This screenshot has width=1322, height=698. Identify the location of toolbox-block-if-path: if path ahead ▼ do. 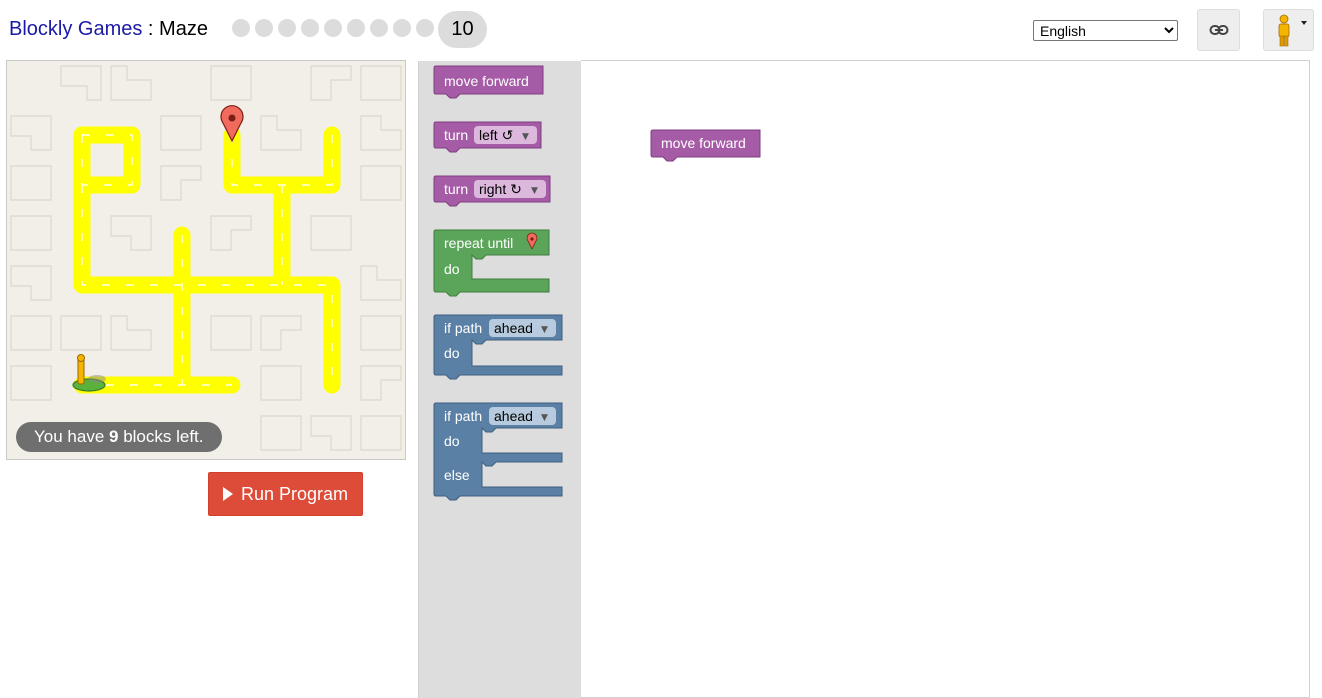
(498, 347).